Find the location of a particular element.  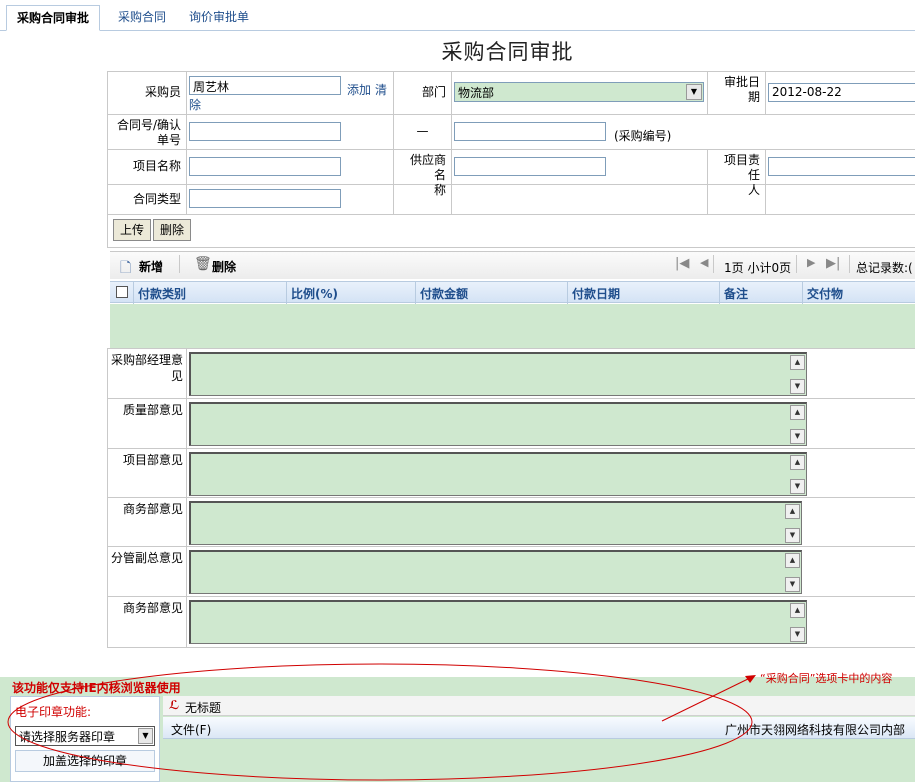

annotation-arrow-line is located at coordinates (707, 699).